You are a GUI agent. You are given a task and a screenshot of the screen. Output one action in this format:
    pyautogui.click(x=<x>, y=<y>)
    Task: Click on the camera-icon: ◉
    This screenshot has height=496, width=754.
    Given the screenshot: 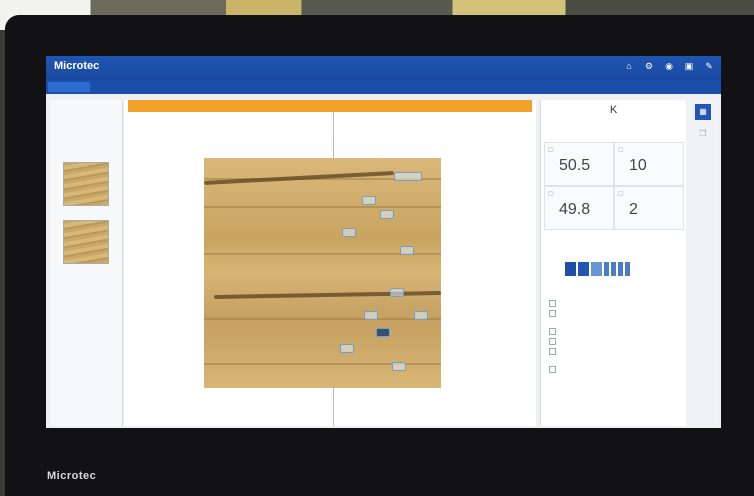 What is the action you would take?
    pyautogui.click(x=669, y=66)
    